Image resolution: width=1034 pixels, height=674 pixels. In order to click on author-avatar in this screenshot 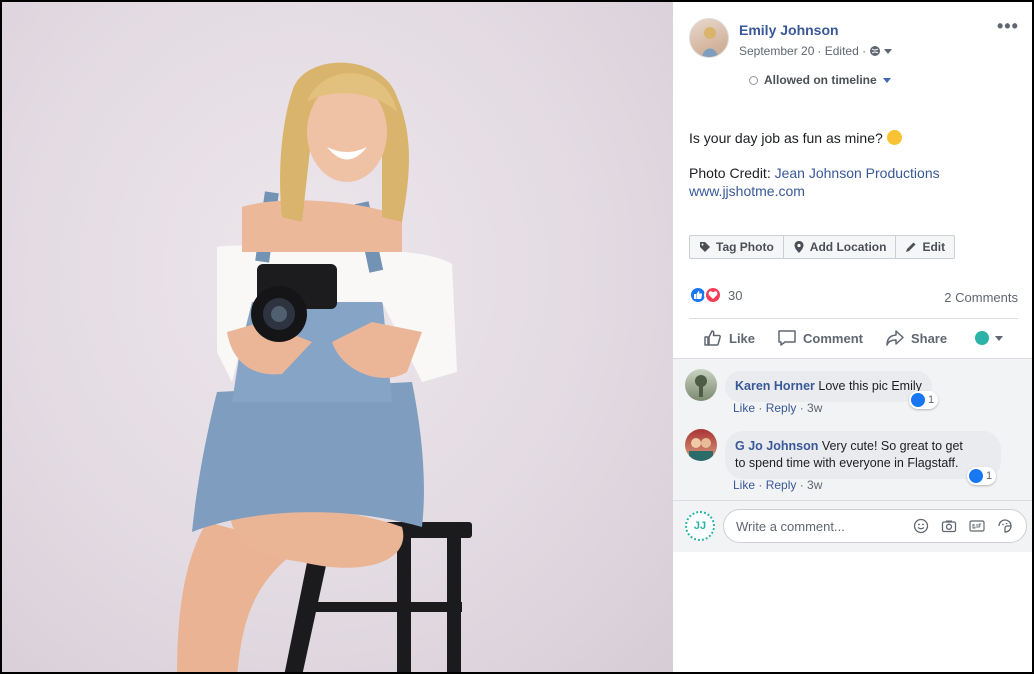, I will do `click(709, 38)`.